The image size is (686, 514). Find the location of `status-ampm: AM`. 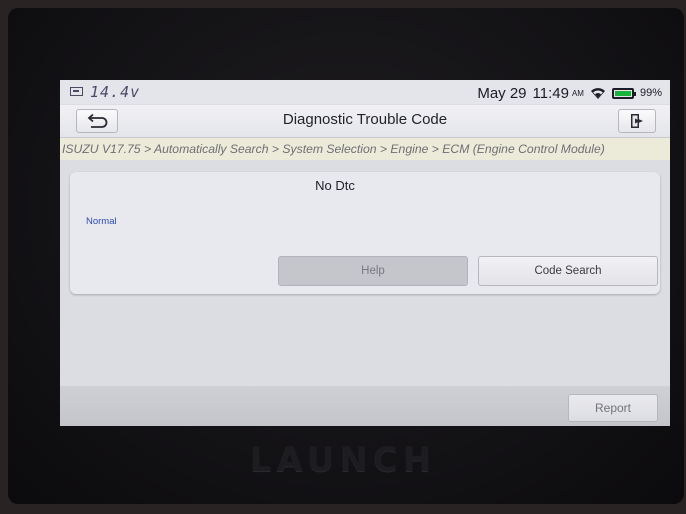

status-ampm: AM is located at coordinates (577, 93).